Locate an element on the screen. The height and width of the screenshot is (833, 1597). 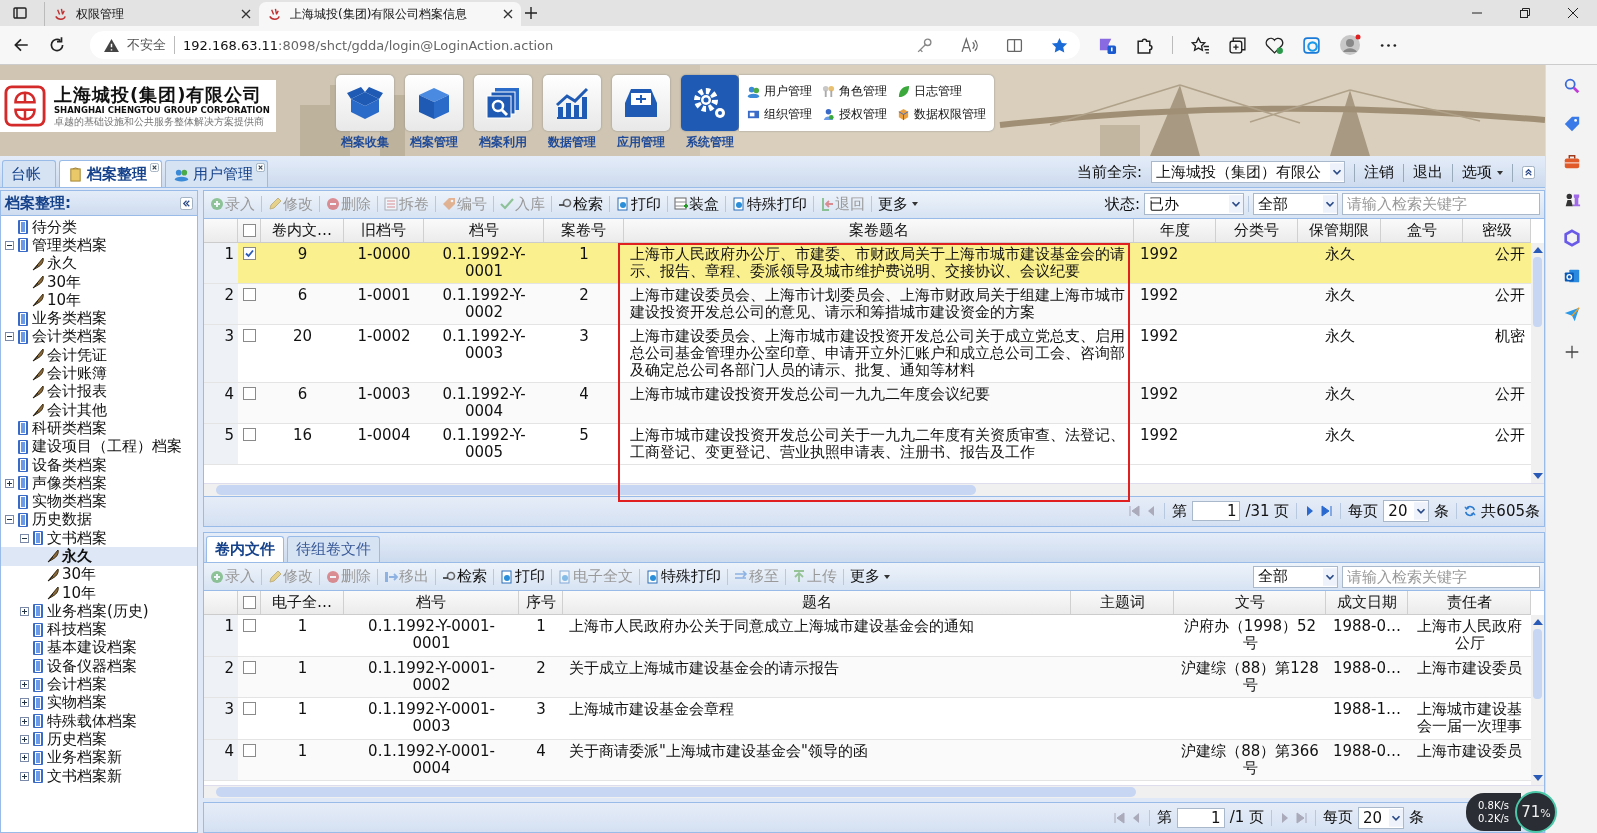
tree-item: 会计档案 is located at coordinates (99, 684).